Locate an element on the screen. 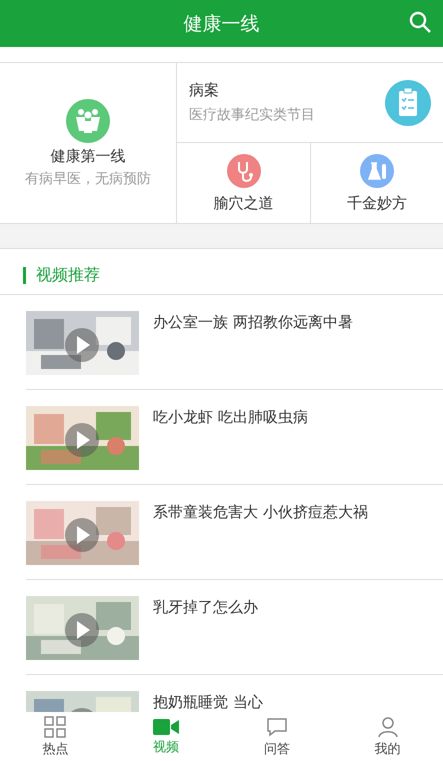  feature-tile: 病案 医疗故事纪实类节目 is located at coordinates (310, 103).